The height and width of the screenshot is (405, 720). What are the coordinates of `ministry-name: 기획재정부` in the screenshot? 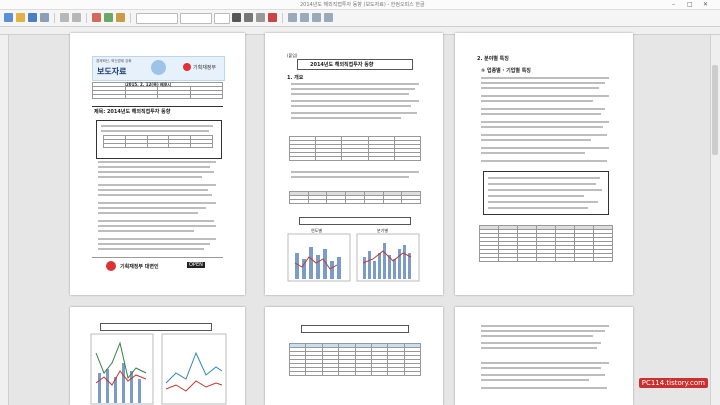 It's located at (205, 68).